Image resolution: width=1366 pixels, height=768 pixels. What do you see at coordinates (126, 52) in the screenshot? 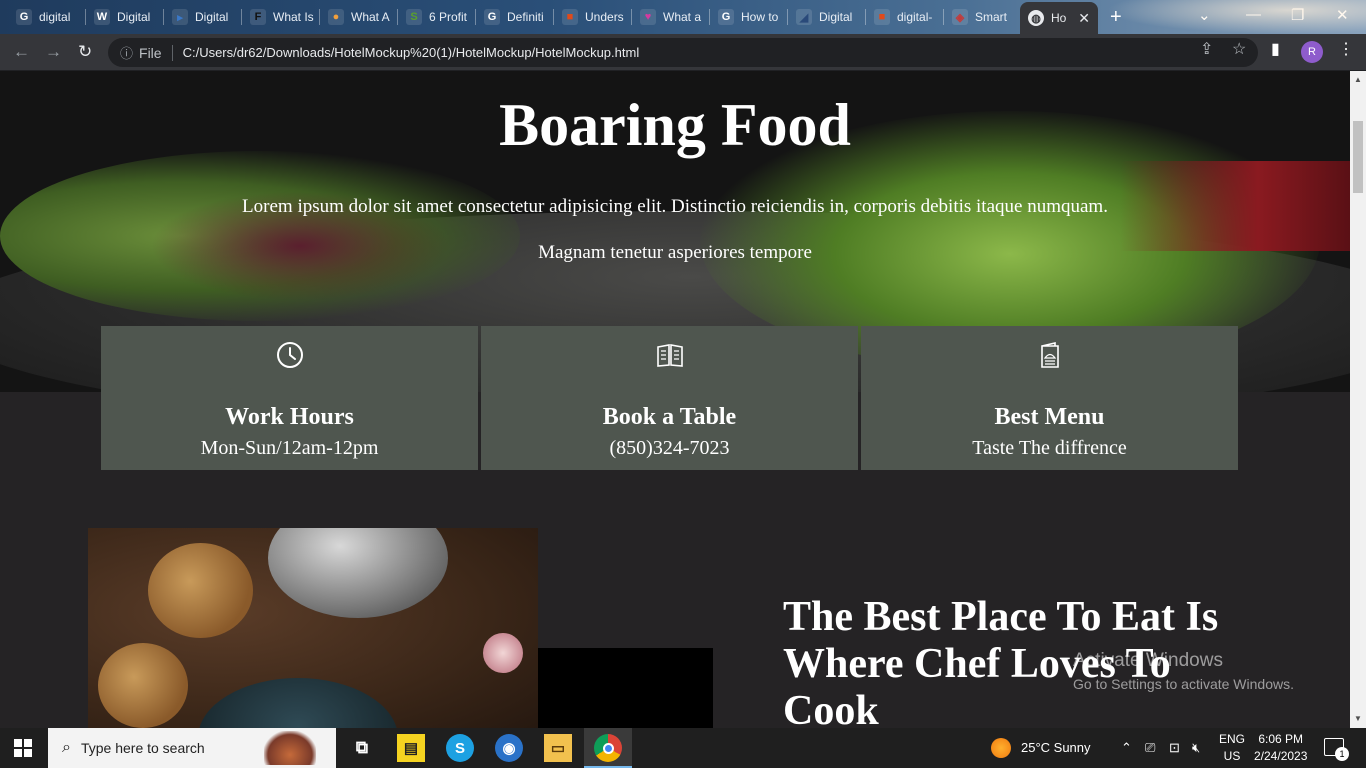
I see `info-icon: ⓘ` at bounding box center [126, 52].